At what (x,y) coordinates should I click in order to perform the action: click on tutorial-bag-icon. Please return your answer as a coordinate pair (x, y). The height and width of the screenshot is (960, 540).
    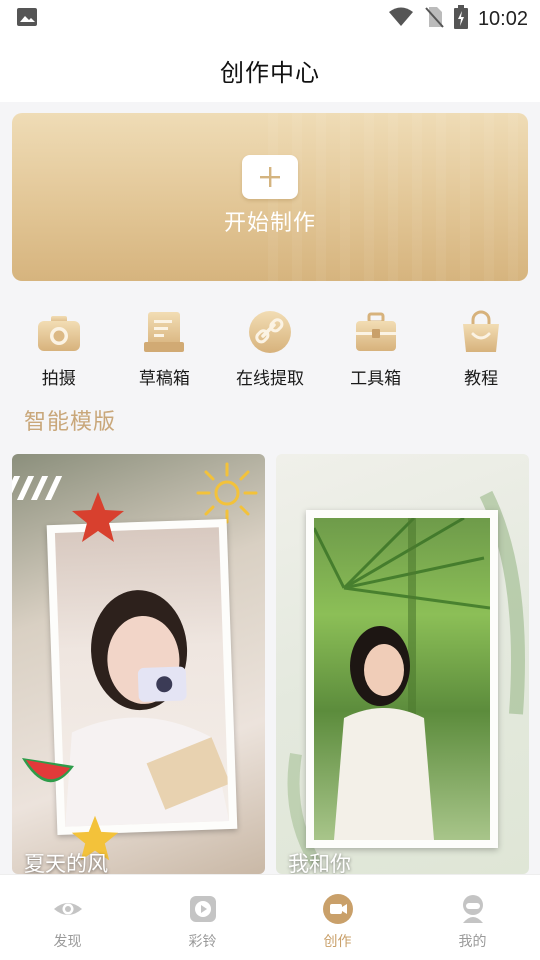
    Looking at the image, I should click on (481, 332).